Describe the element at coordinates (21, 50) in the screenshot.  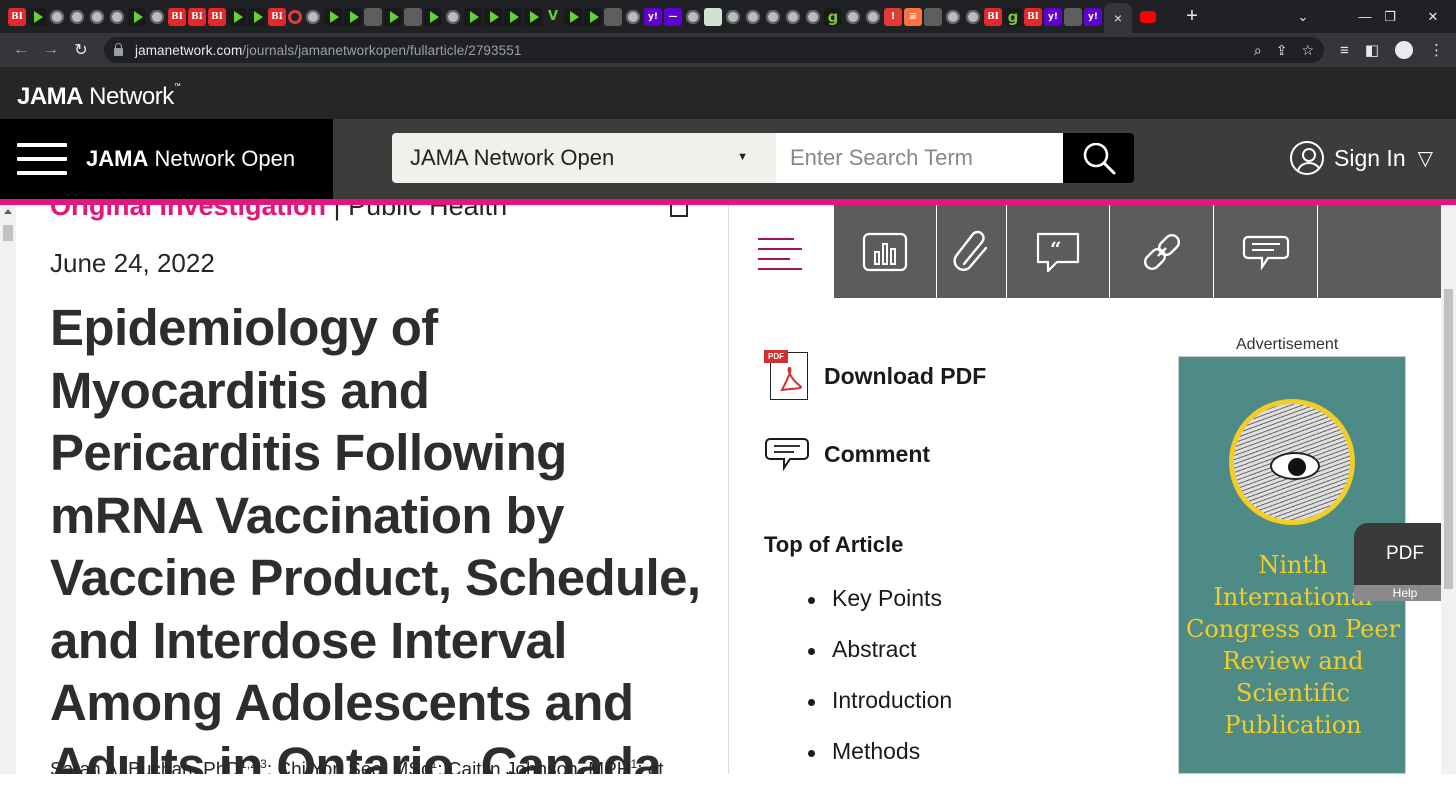
I see `back-icon: ←` at that location.